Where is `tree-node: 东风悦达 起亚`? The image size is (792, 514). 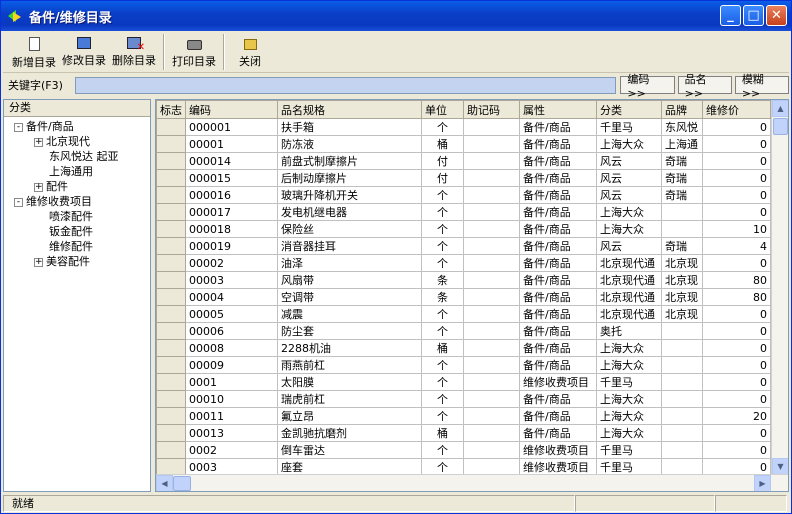
tree-node: 东风悦达 起亚 is located at coordinates (77, 156).